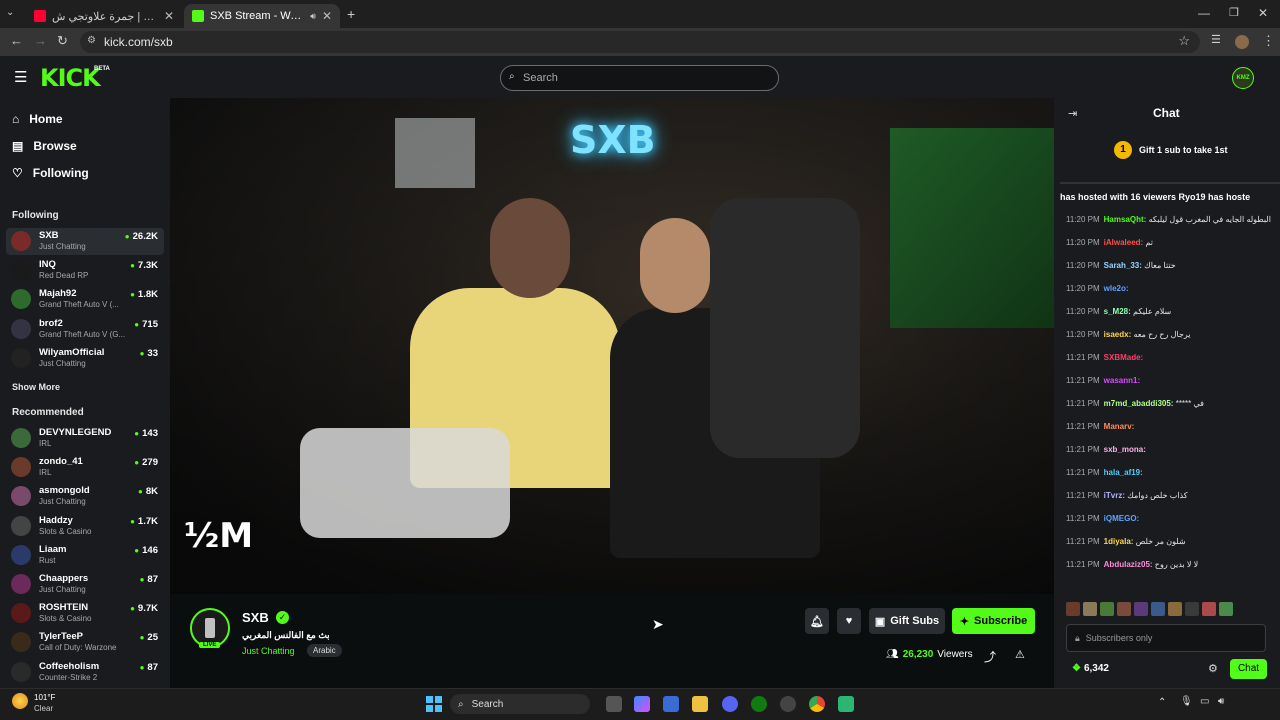  What do you see at coordinates (1243, 78) in the screenshot?
I see `user-avatar: KMZ` at bounding box center [1243, 78].